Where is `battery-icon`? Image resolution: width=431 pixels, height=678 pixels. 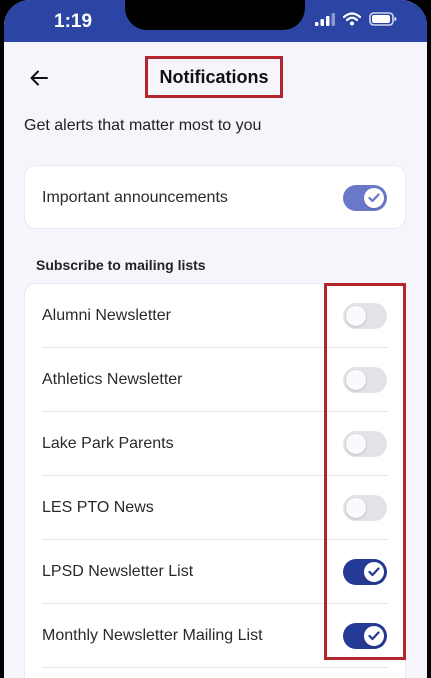
battery-icon is located at coordinates (383, 19).